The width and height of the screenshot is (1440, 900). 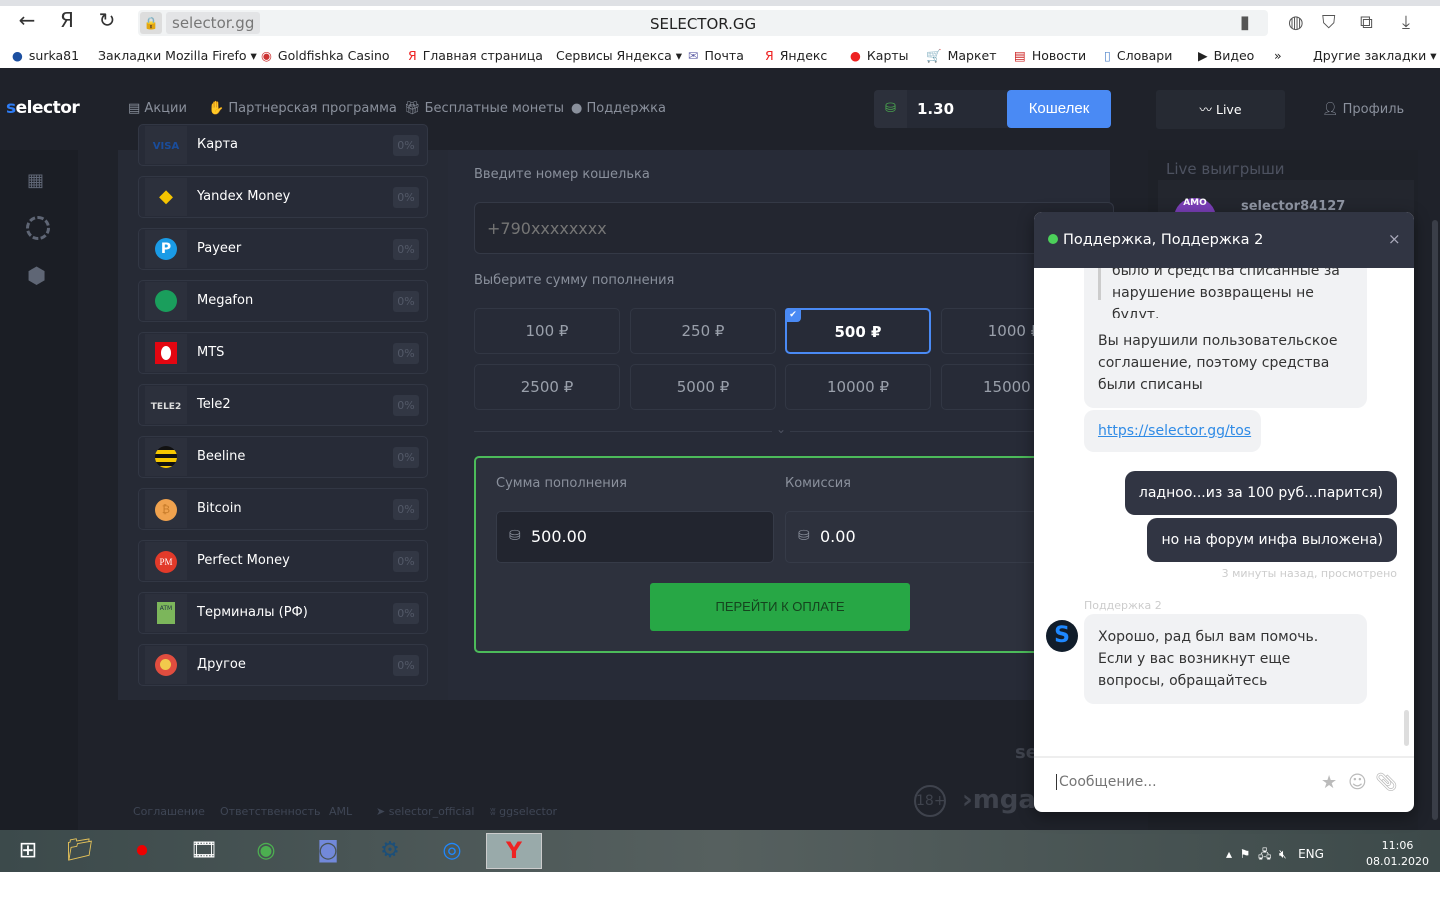 I want to click on bookmark-mail: ✉ Почта, so click(x=716, y=55).